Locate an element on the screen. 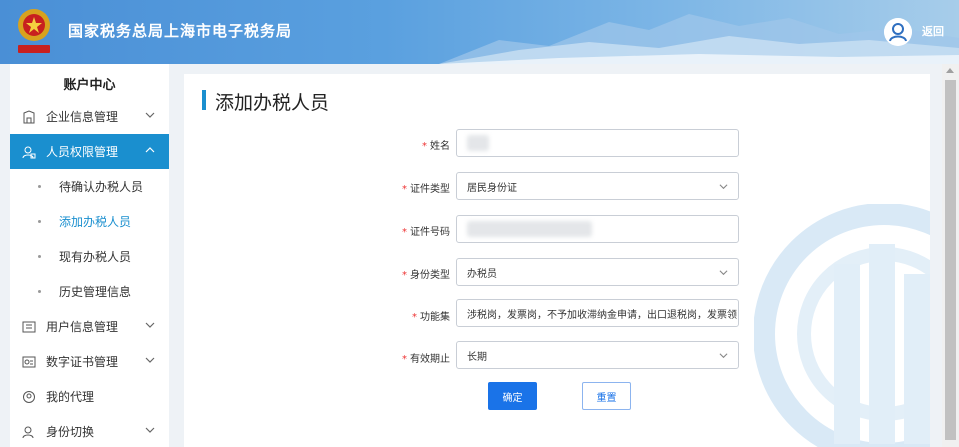 This screenshot has width=959, height=447. functions-label: * 功能集 is located at coordinates (431, 317).